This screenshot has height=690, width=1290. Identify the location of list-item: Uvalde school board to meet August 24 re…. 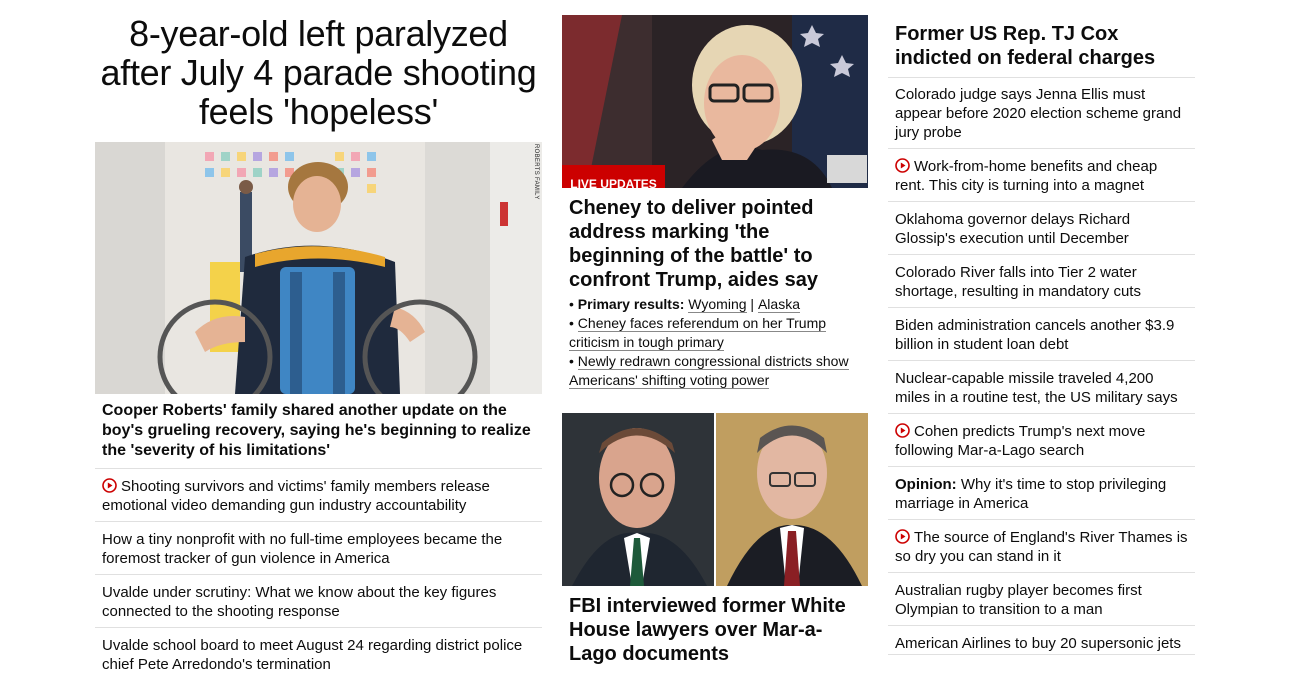
(318, 653).